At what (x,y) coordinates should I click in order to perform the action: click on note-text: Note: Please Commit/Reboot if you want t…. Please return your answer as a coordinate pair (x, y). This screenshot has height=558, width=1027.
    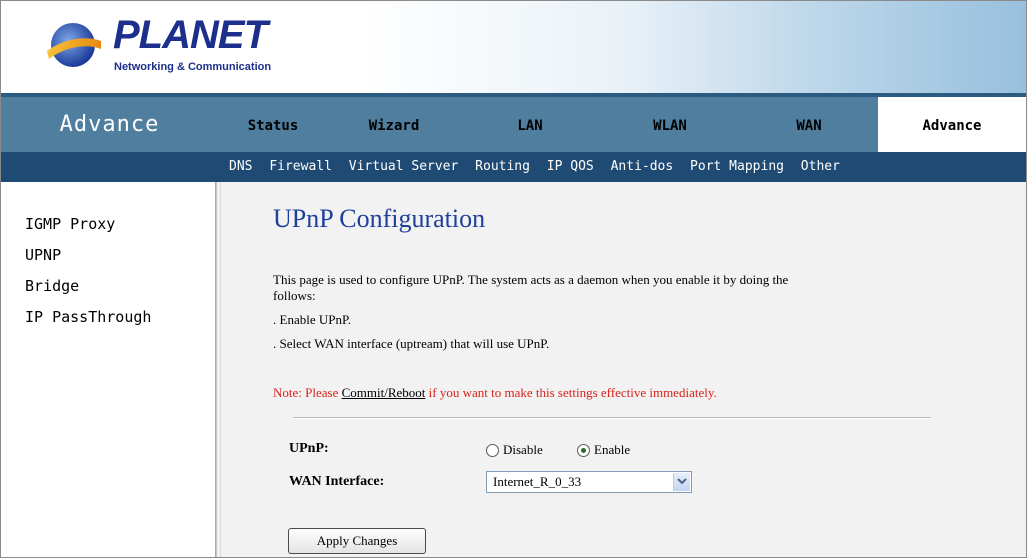
    Looking at the image, I should click on (495, 393).